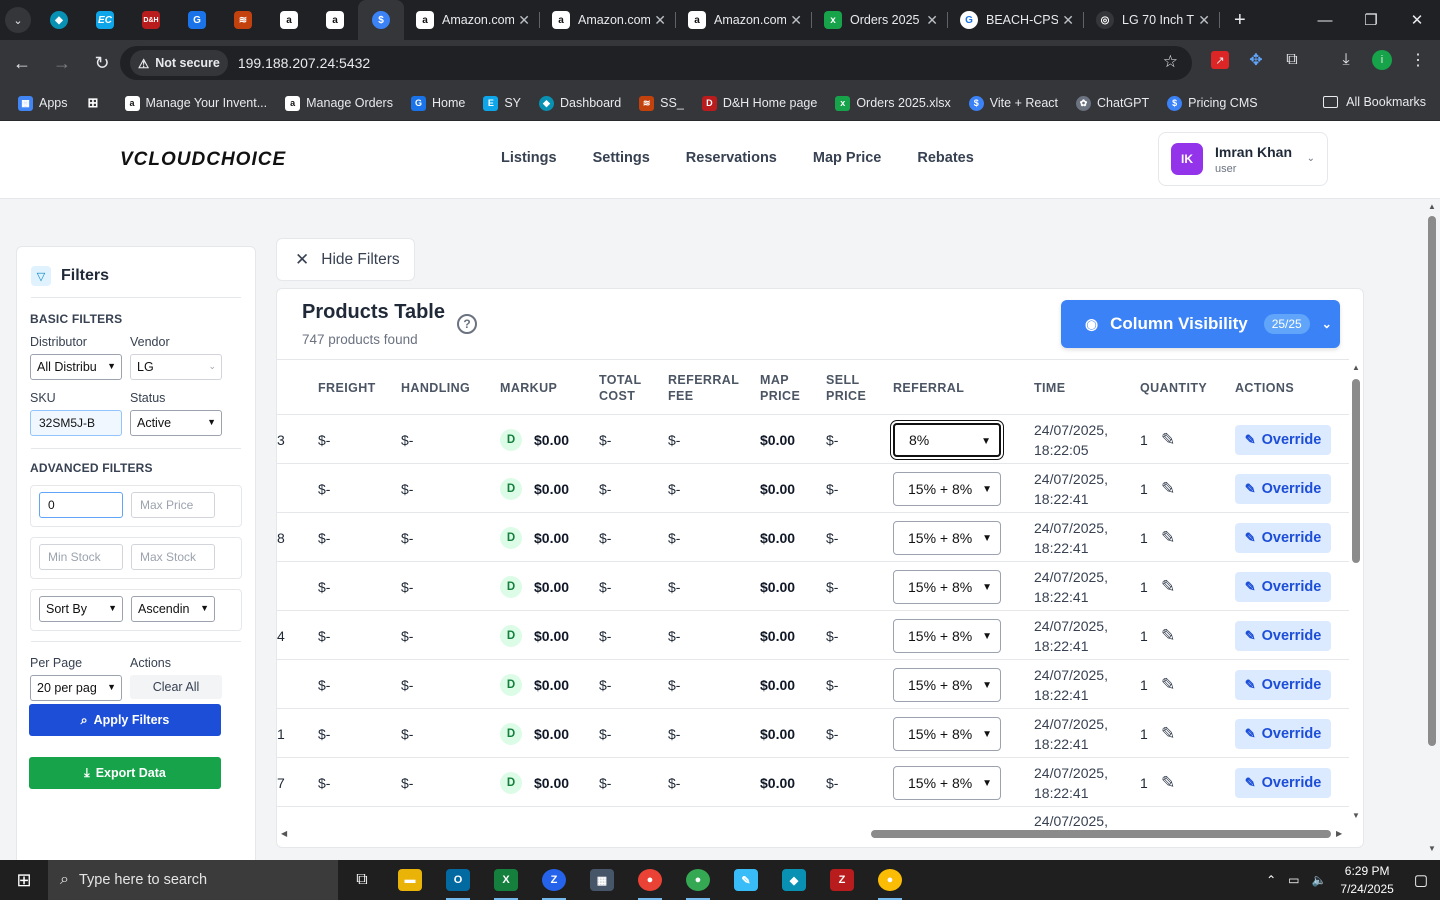  Describe the element at coordinates (345, 259) in the screenshot. I see `hide-filters-button: ✕ Hide Filters` at that location.